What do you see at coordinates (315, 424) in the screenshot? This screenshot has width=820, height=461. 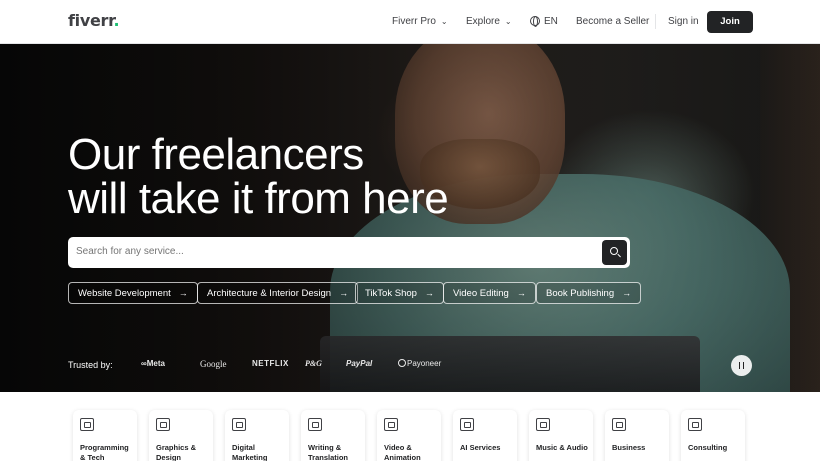 I see `writing-icon` at bounding box center [315, 424].